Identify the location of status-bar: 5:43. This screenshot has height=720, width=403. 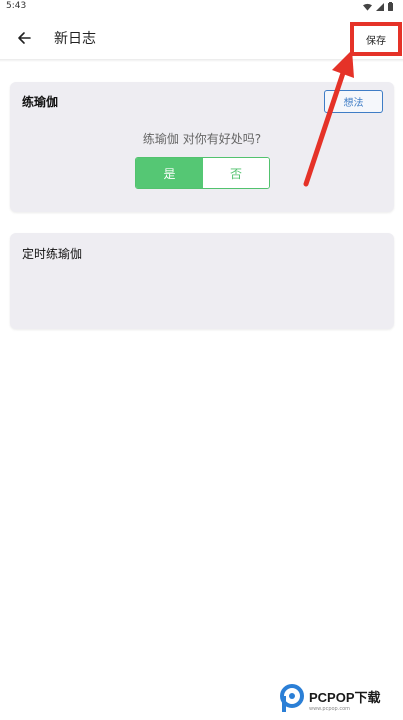
(201, 7).